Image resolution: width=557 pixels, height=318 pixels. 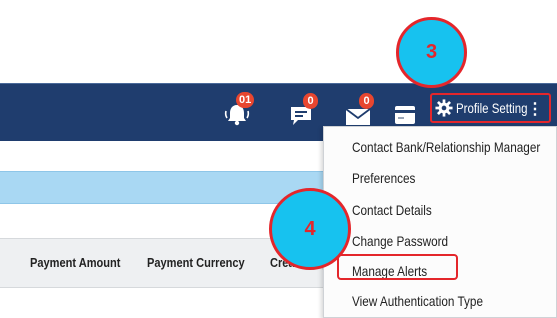 I want to click on profile-setting-button: Profile Setting ⋮, so click(x=490, y=108).